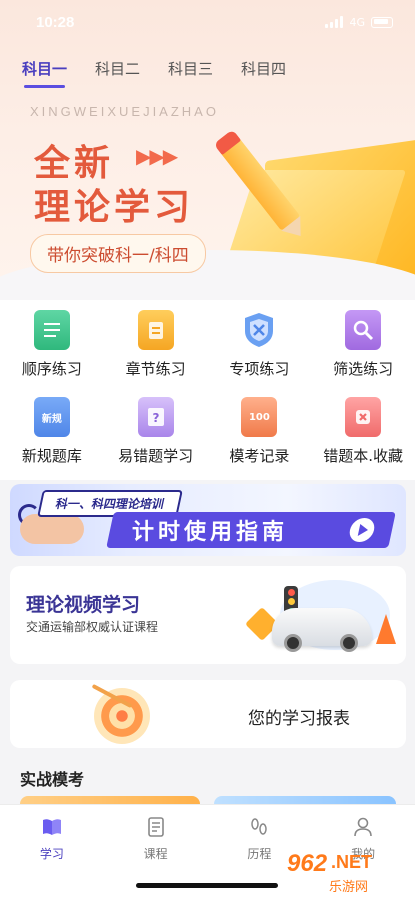  What do you see at coordinates (51, 369) in the screenshot?
I see `feature-label: 顺序练习` at bounding box center [51, 369].